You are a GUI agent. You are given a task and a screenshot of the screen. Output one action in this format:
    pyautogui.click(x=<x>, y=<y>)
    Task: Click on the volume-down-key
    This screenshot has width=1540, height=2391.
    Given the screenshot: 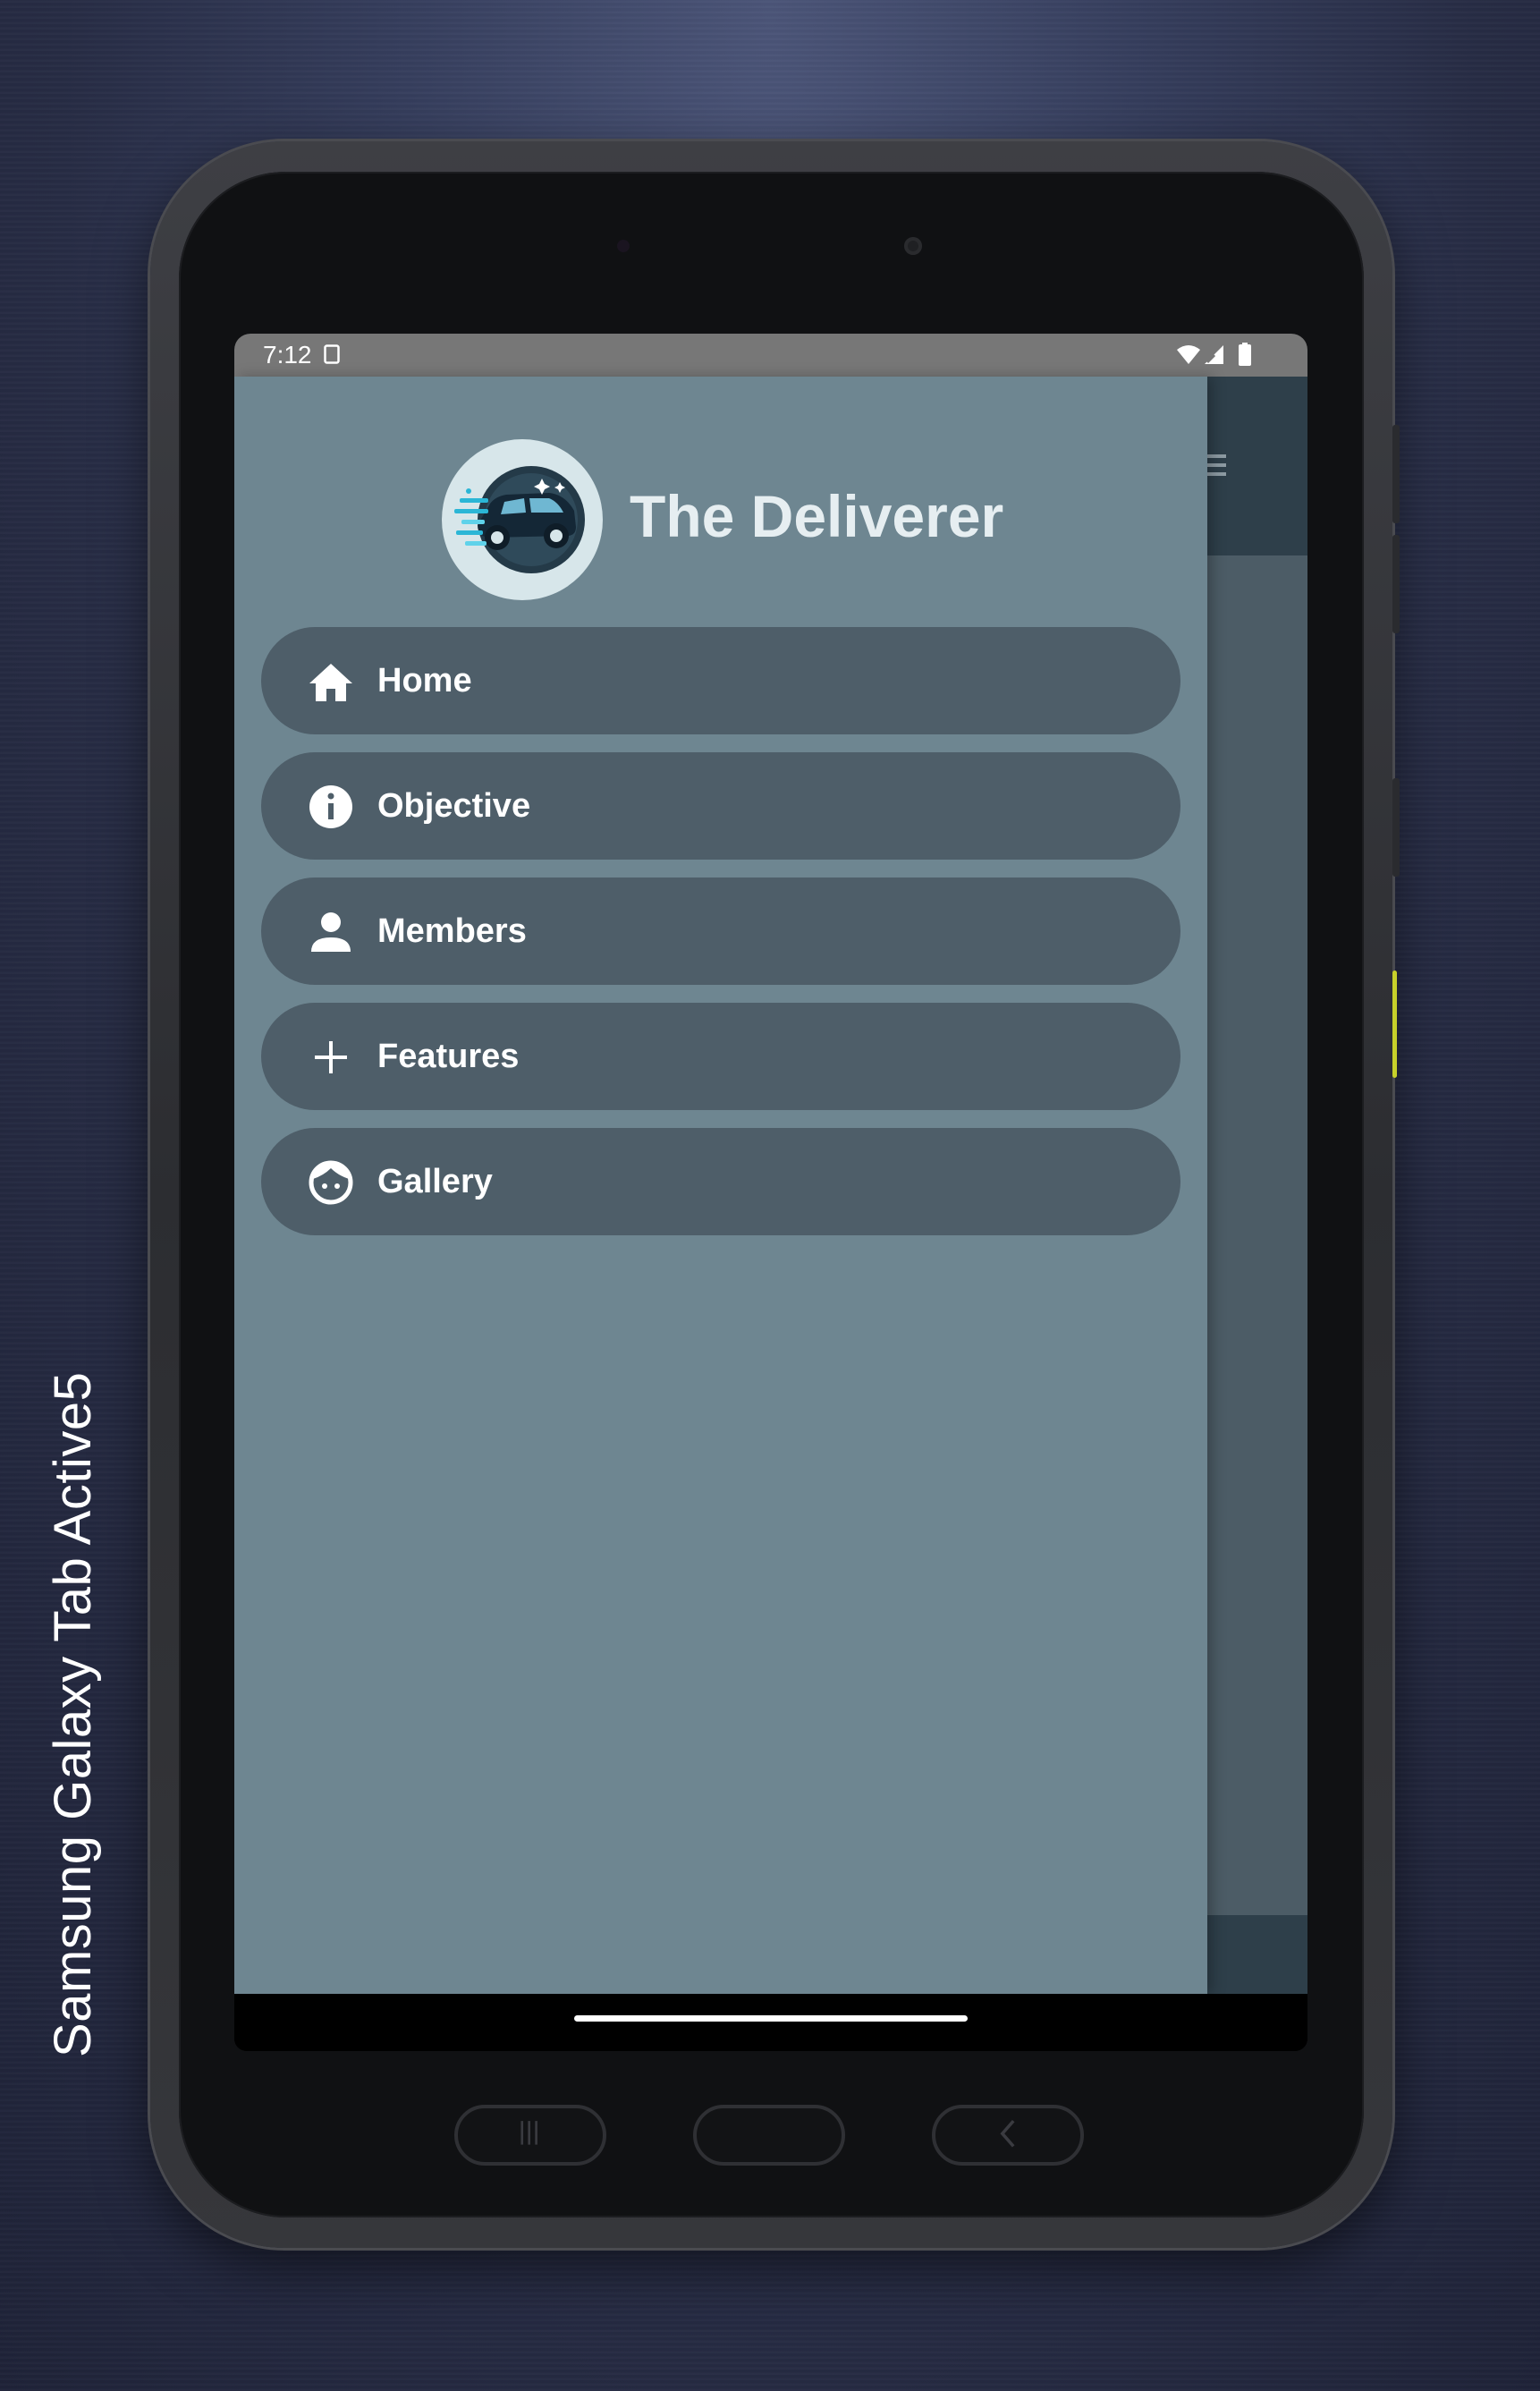 What is the action you would take?
    pyautogui.click(x=1396, y=584)
    